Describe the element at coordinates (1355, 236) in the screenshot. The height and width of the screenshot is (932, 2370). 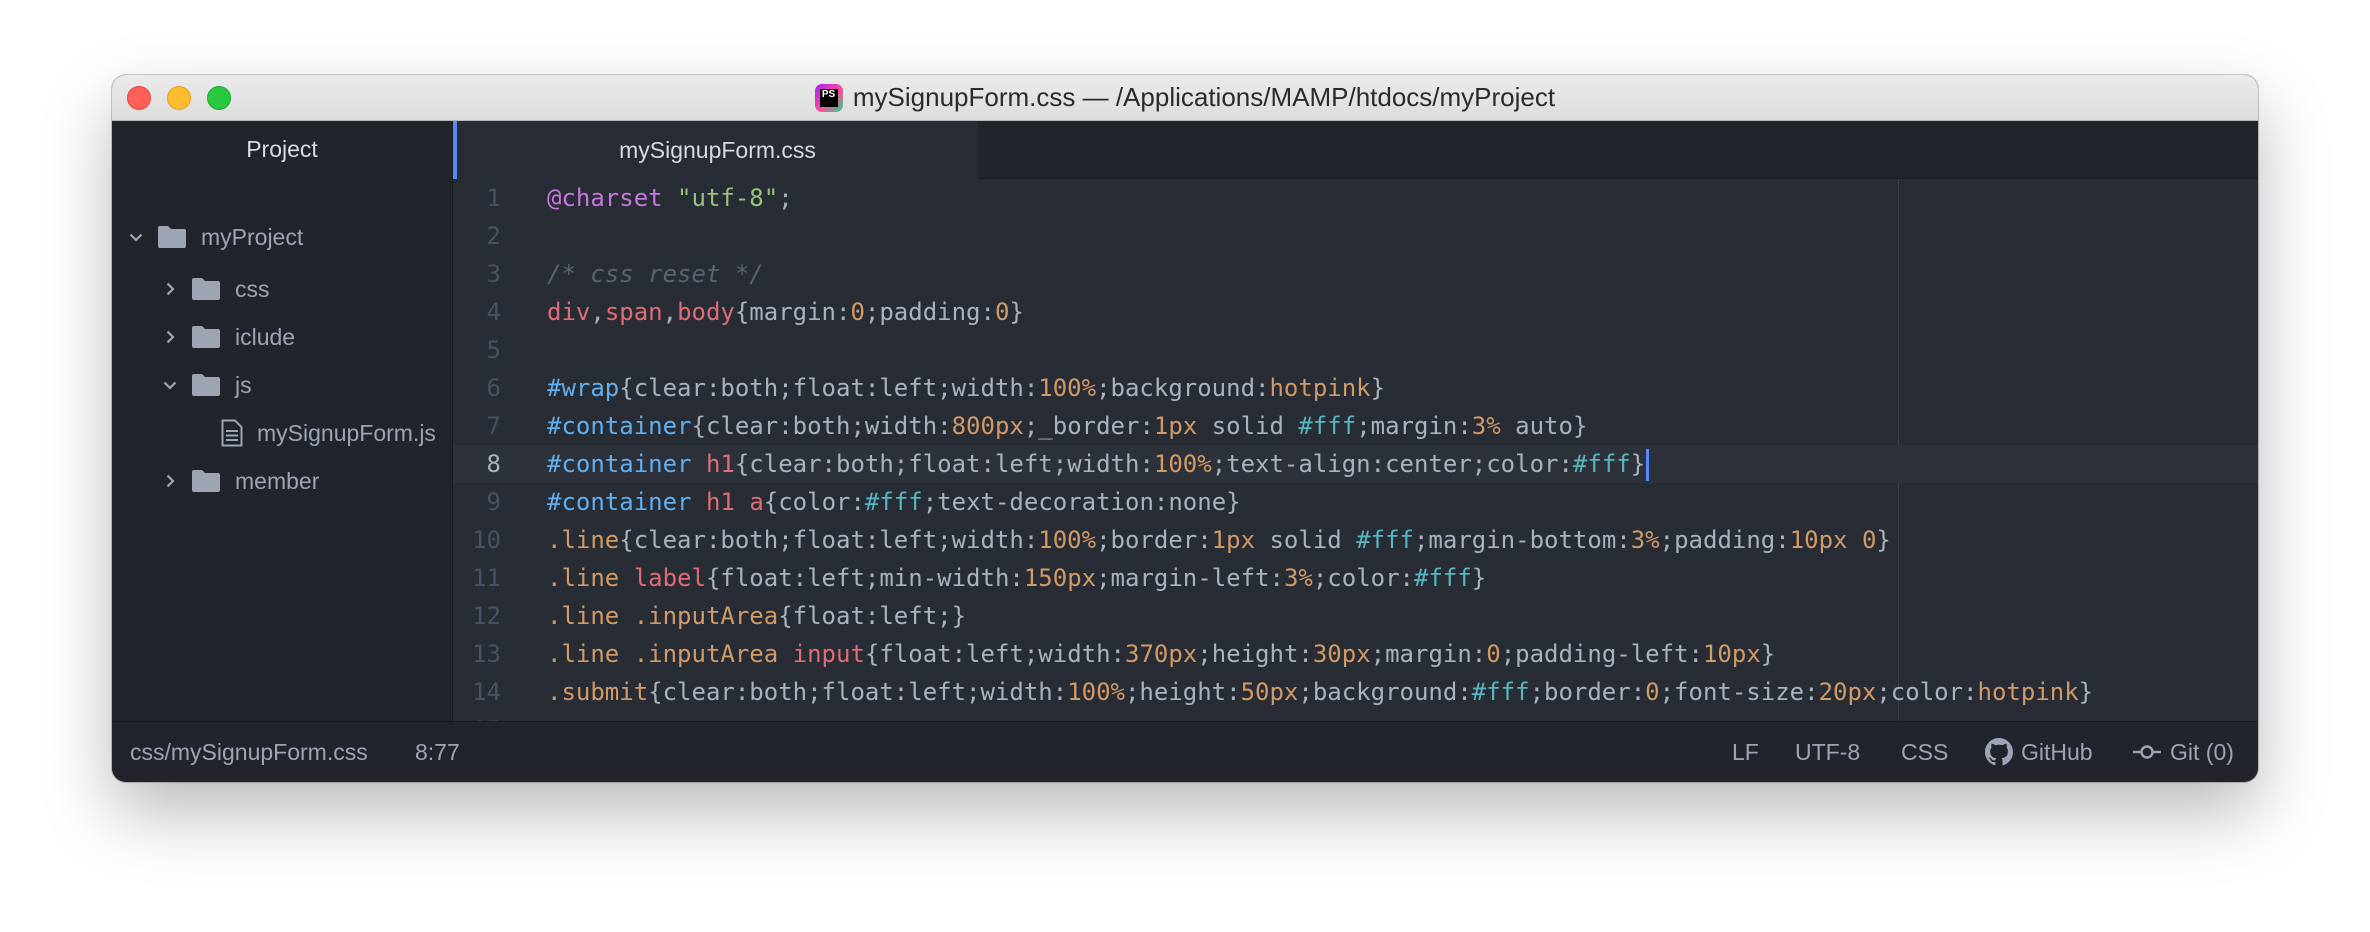
I see `code-line: 2` at that location.